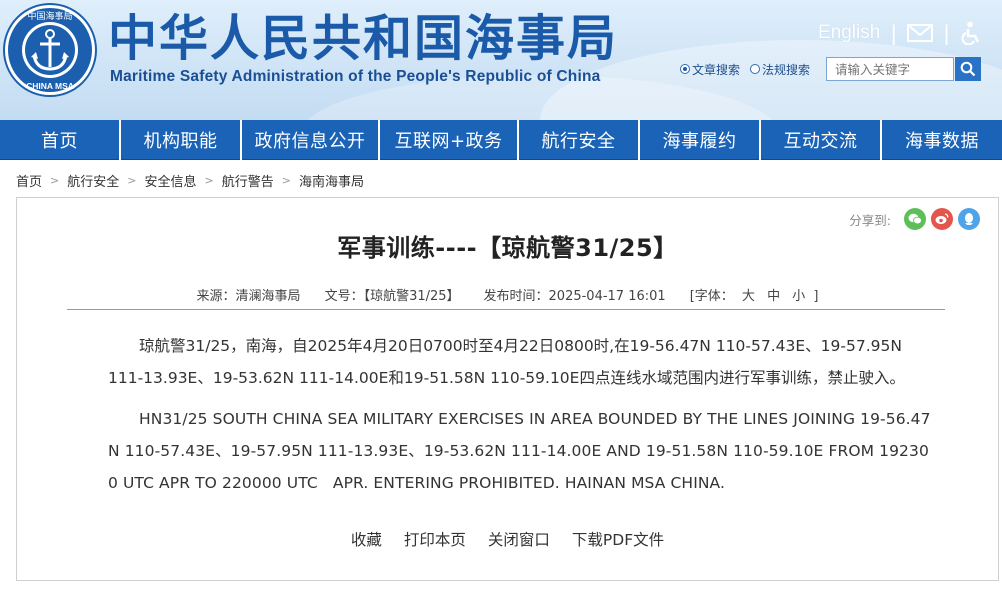  I want to click on font-size-label: [字体：, so click(711, 296).